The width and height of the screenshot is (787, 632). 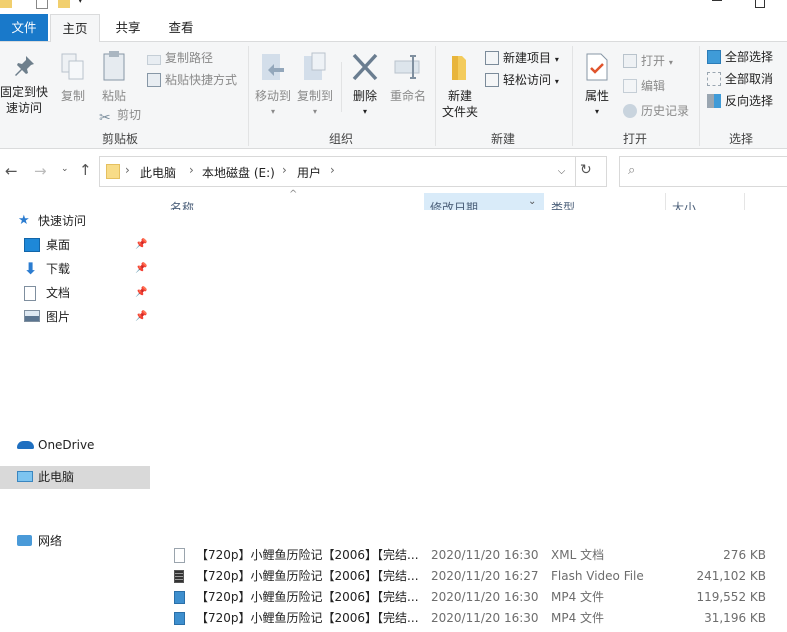 What do you see at coordinates (75, 541) in the screenshot?
I see `nav-network: 网络` at bounding box center [75, 541].